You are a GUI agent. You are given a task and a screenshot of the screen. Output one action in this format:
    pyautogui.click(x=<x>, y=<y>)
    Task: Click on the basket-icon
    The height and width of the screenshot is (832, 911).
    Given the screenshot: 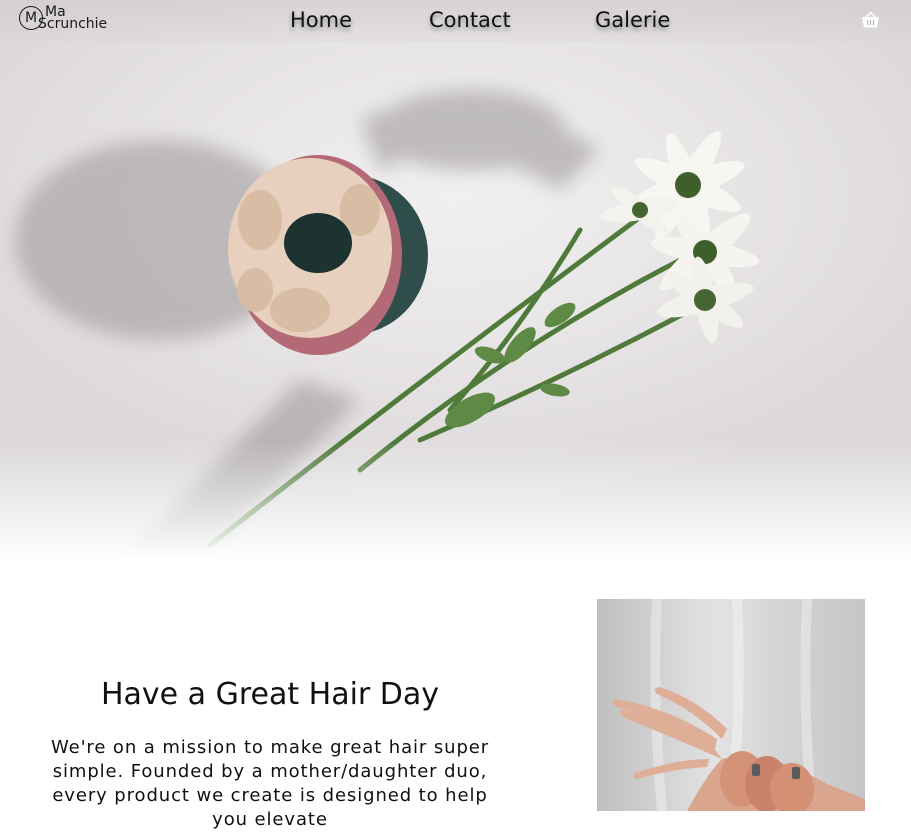 What is the action you would take?
    pyautogui.click(x=870, y=19)
    